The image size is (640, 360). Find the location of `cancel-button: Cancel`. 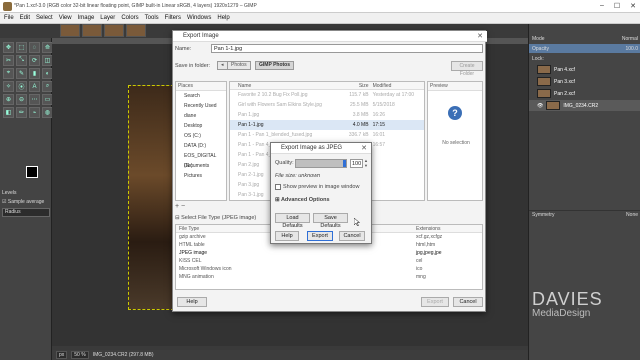

cancel-button: Cancel is located at coordinates (468, 302).